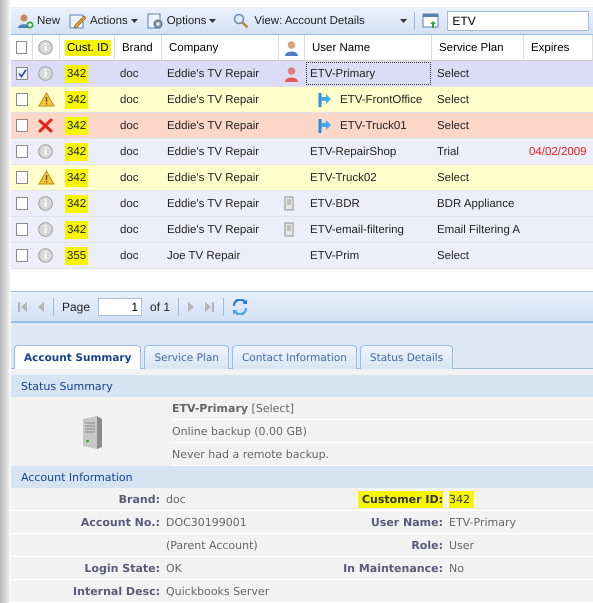 This screenshot has height=603, width=593. Describe the element at coordinates (121, 568) in the screenshot. I see `field-label: Login State:` at that location.